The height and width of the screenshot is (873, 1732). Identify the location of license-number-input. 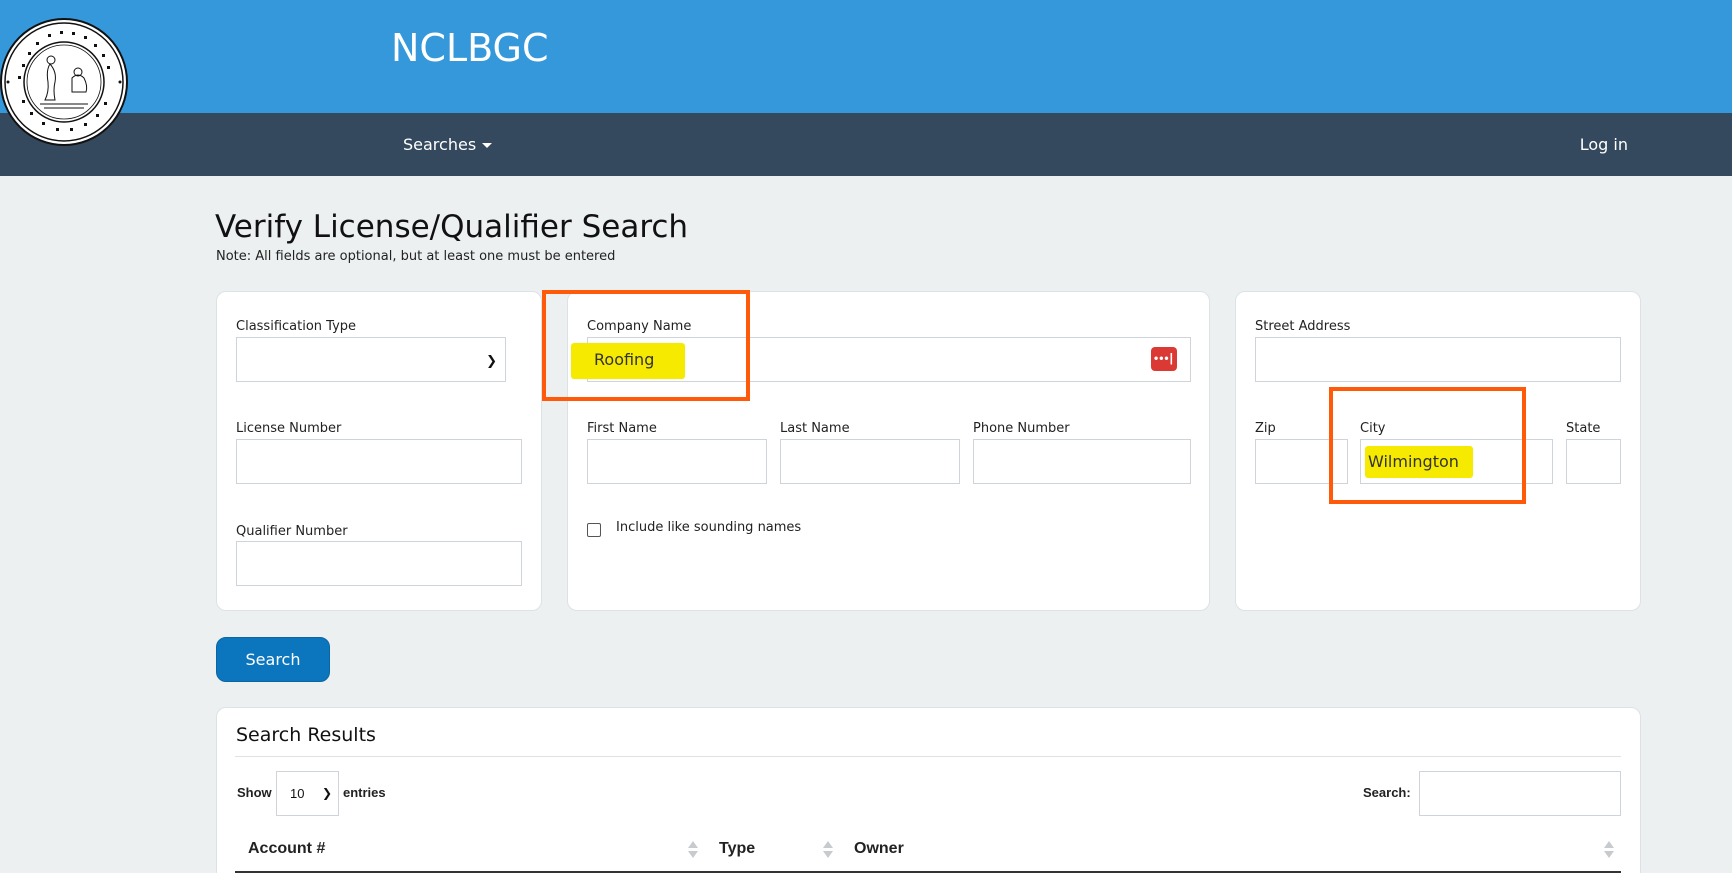
(379, 461).